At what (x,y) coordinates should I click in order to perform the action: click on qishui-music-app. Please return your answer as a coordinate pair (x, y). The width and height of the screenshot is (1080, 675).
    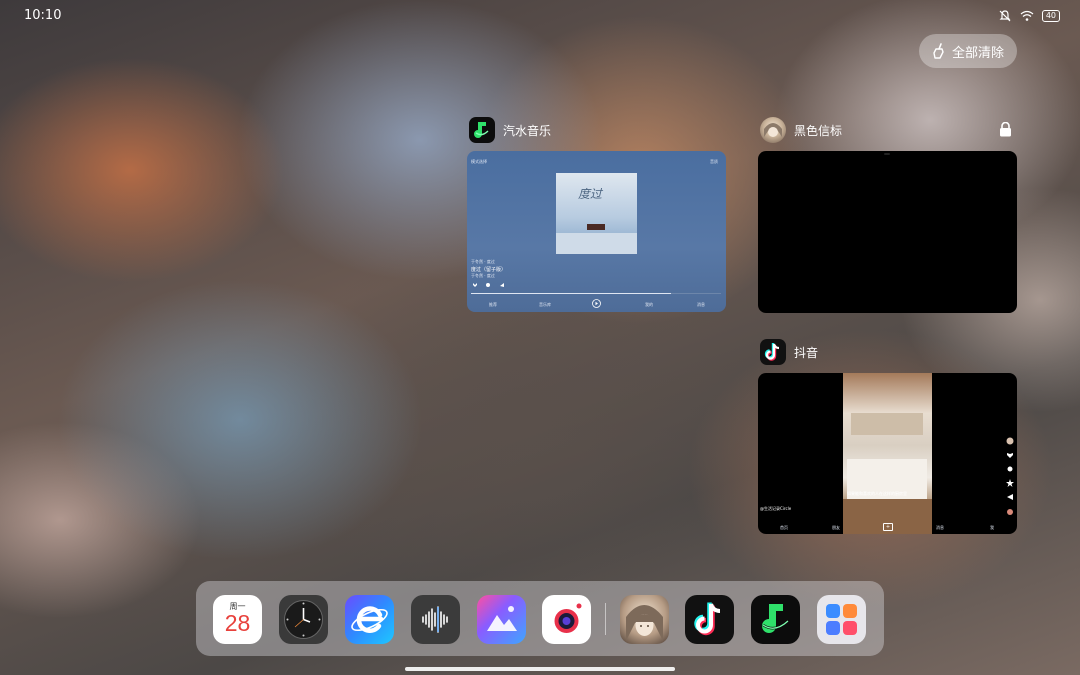
    Looking at the image, I should click on (775, 619).